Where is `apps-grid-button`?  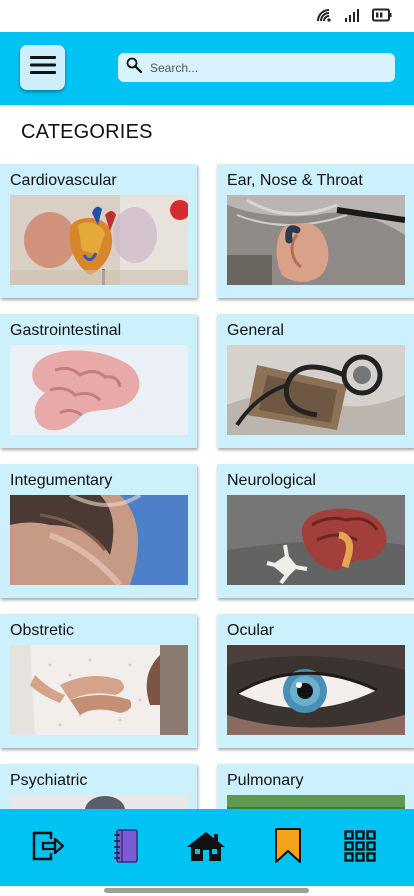
apps-grid-button is located at coordinates (360, 848).